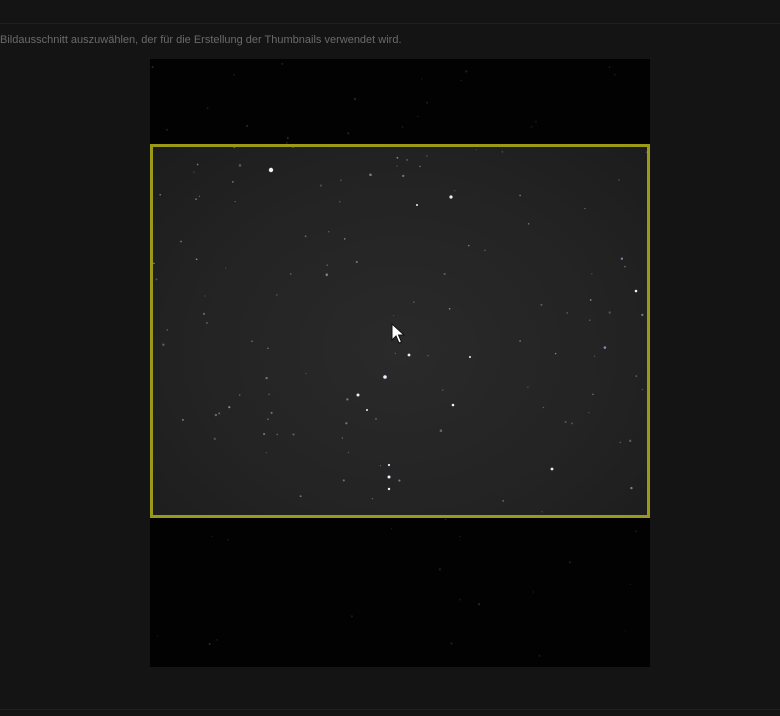  What do you see at coordinates (390, 709) in the screenshot?
I see `bottom-divider` at bounding box center [390, 709].